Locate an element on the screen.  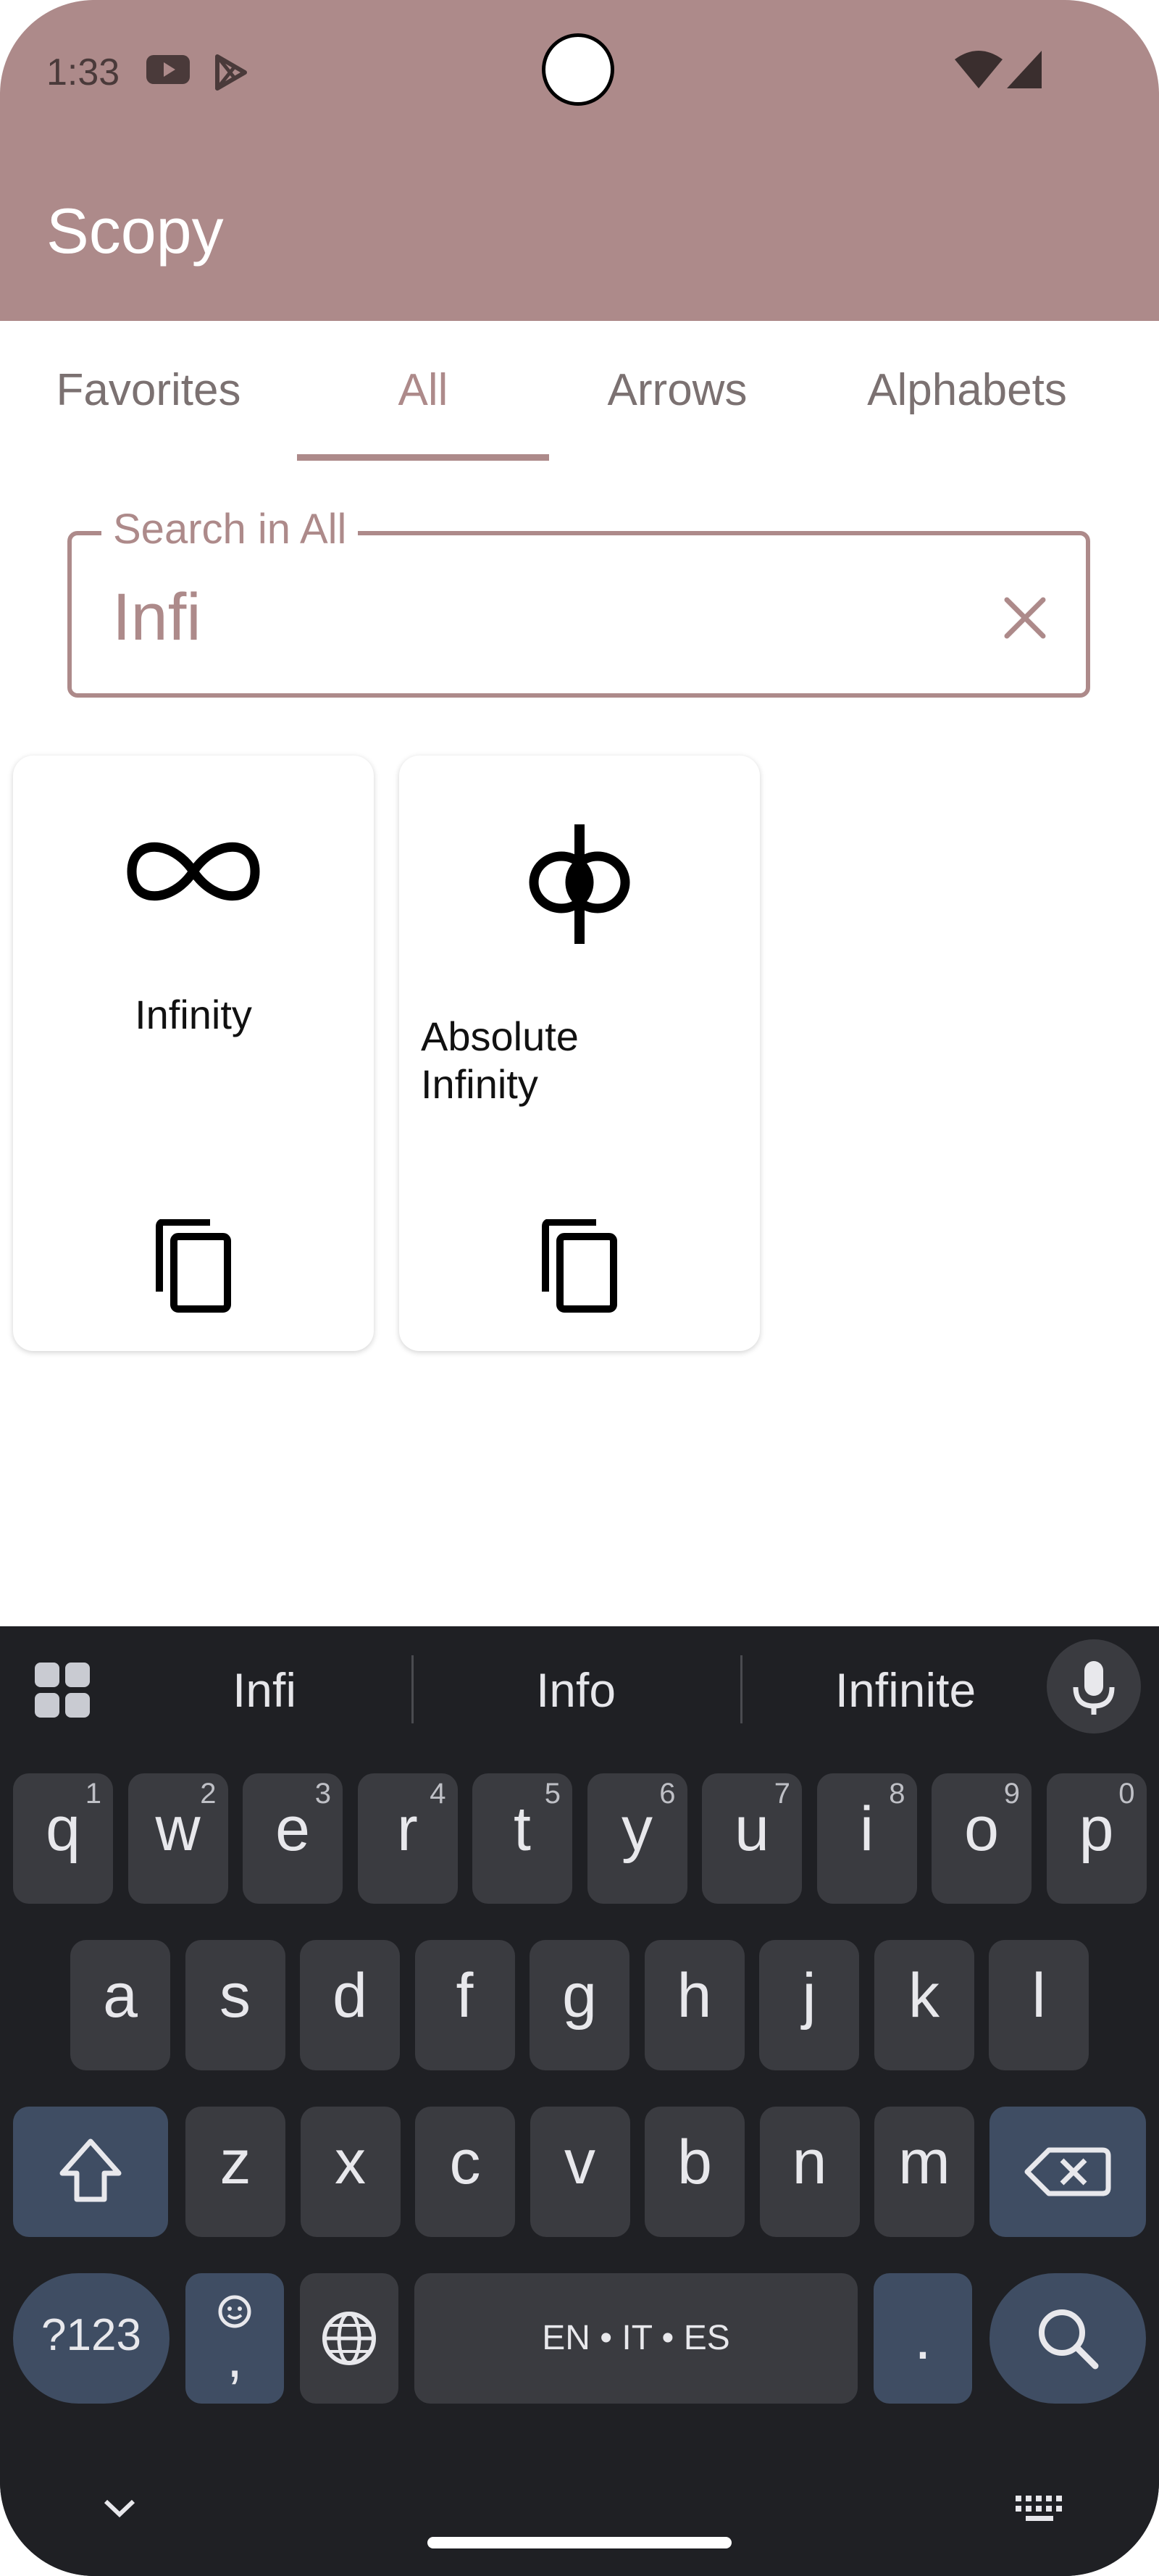
status-time: 1:33 is located at coordinates (83, 72).